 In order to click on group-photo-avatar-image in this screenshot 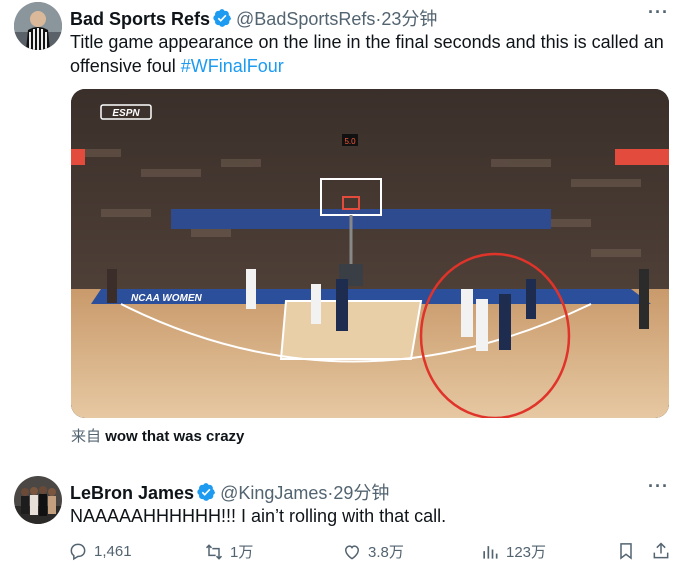, I will do `click(38, 500)`.